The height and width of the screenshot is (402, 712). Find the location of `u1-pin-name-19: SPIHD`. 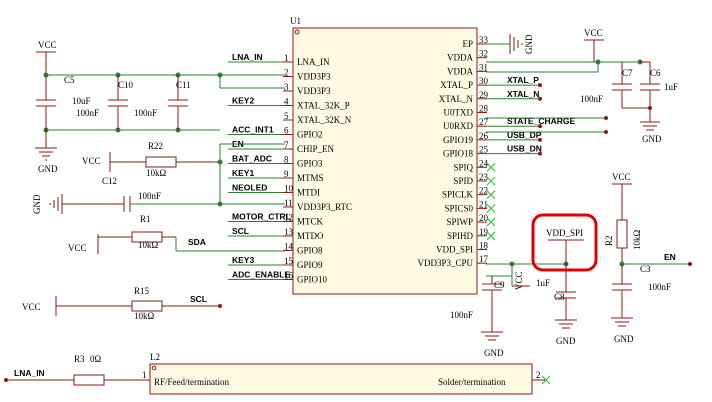

u1-pin-name-19: SPIHD is located at coordinates (460, 236).